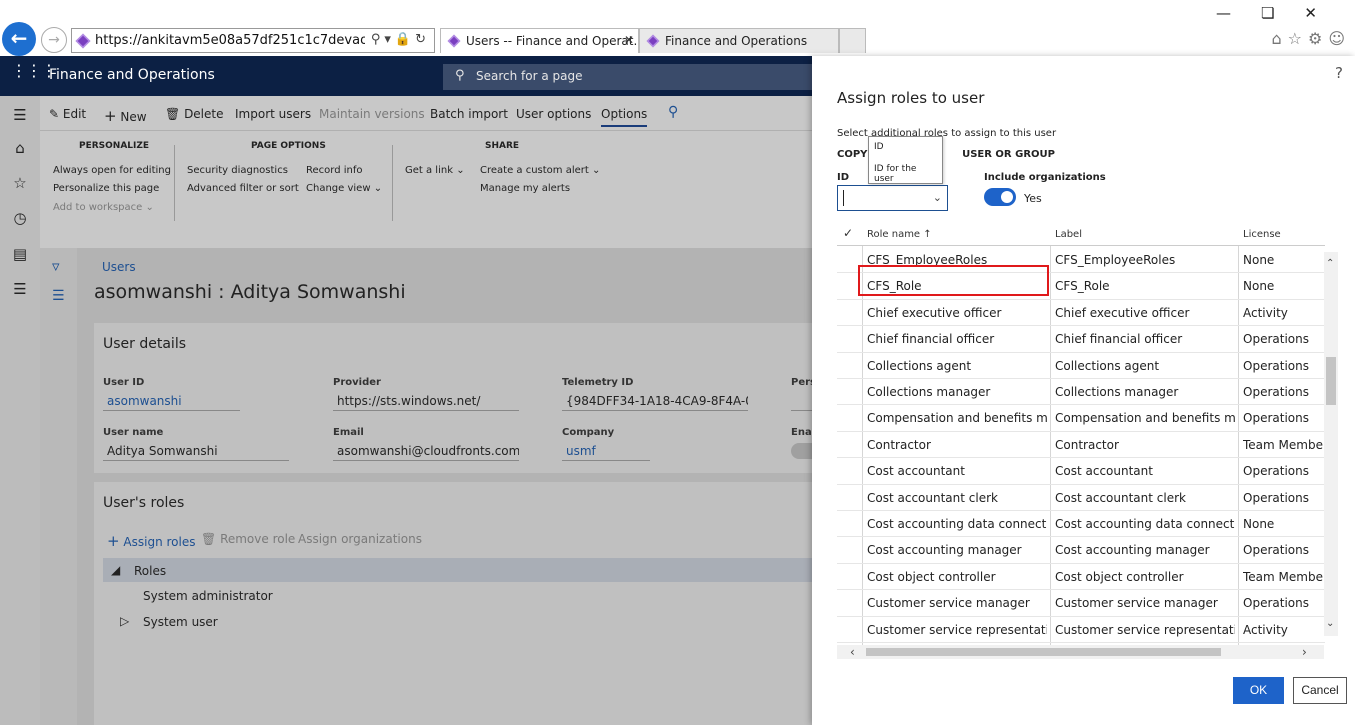  What do you see at coordinates (132, 75) in the screenshot?
I see `app-title: Finance and Operations` at bounding box center [132, 75].